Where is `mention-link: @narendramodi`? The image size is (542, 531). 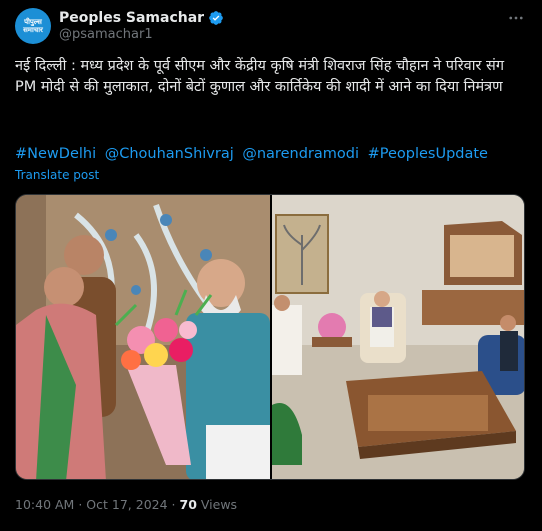
mention-link: @narendramodi is located at coordinates (300, 154).